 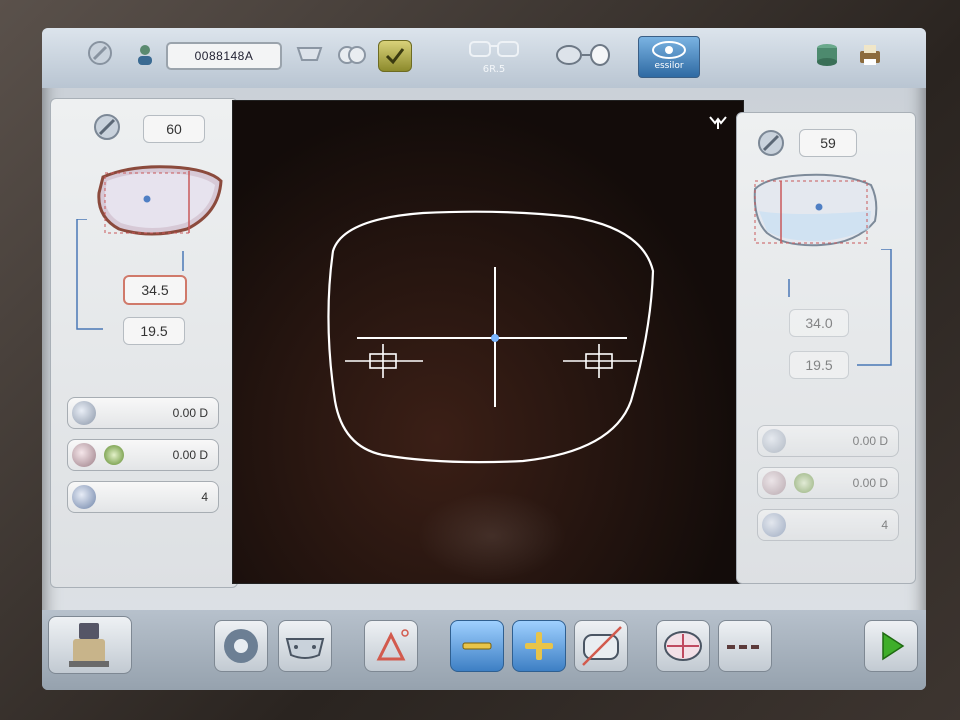 What do you see at coordinates (669, 50) in the screenshot?
I see `eye-icon` at bounding box center [669, 50].